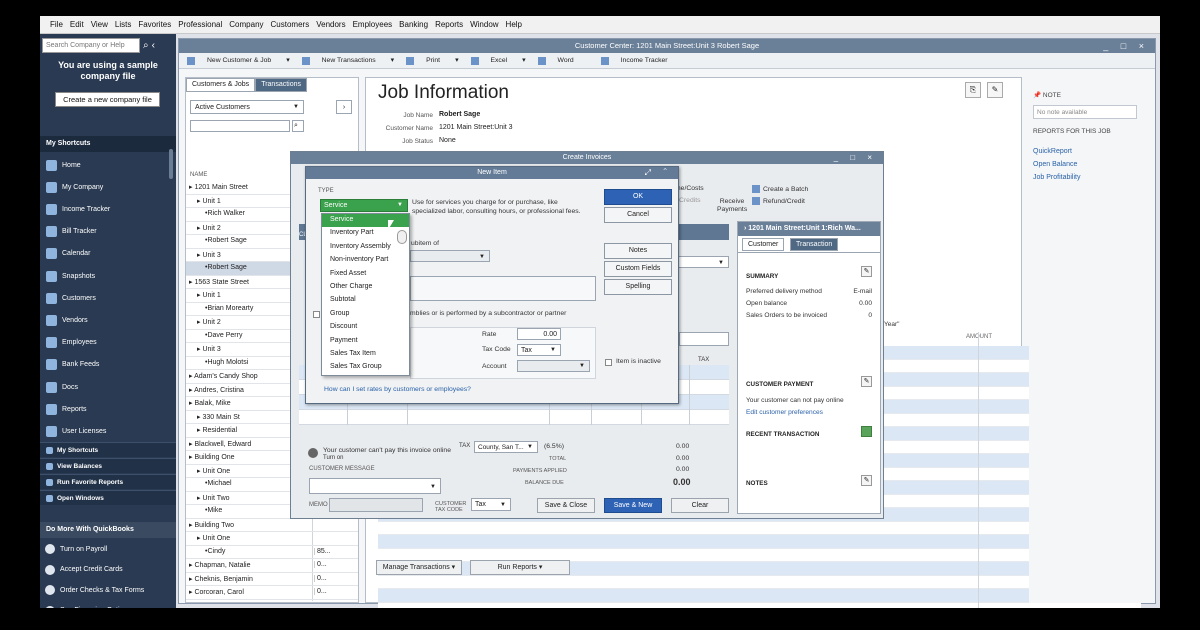  I want to click on sidebar-scrollbar, so click(171, 164).